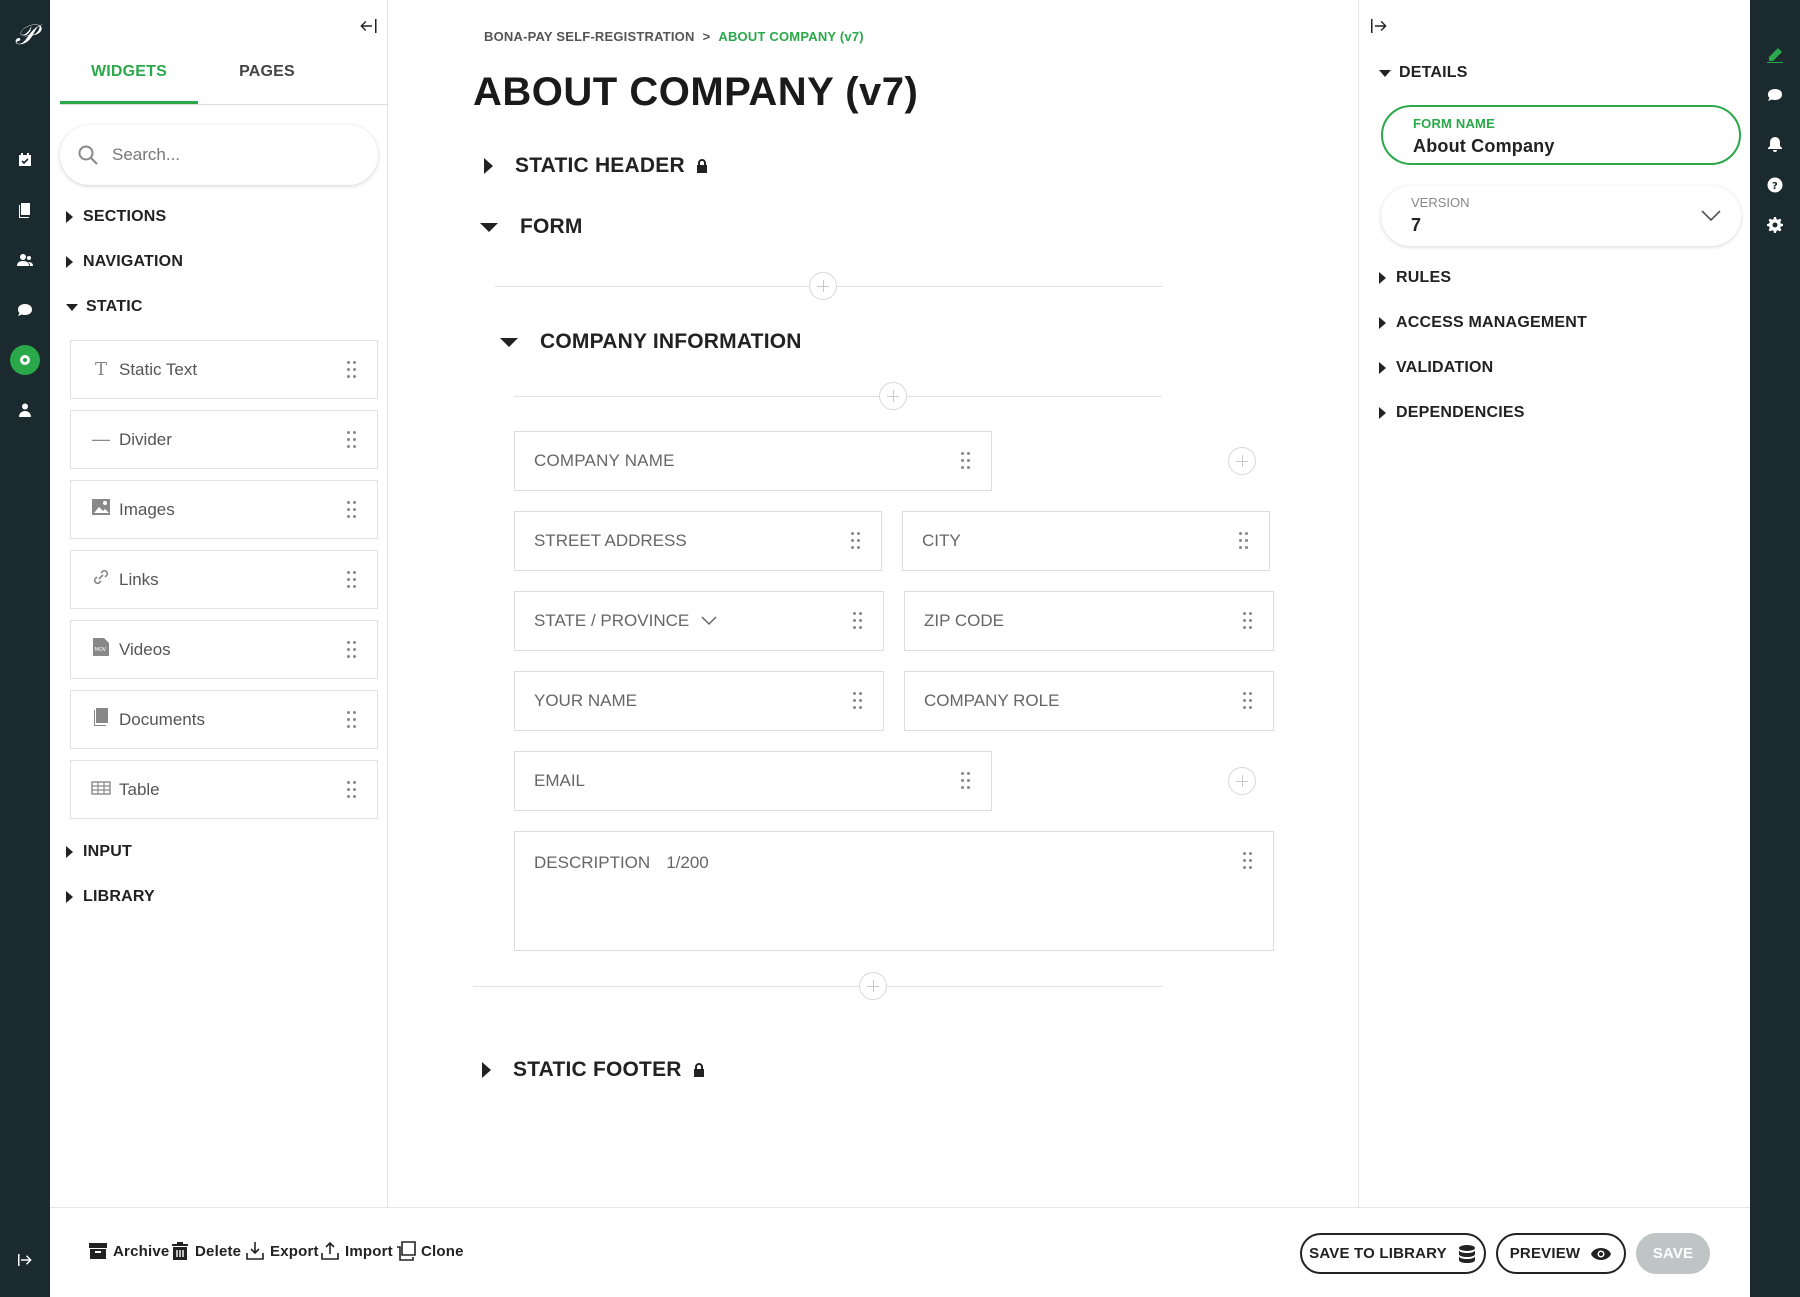  I want to click on delete-label: Delete, so click(218, 1251).